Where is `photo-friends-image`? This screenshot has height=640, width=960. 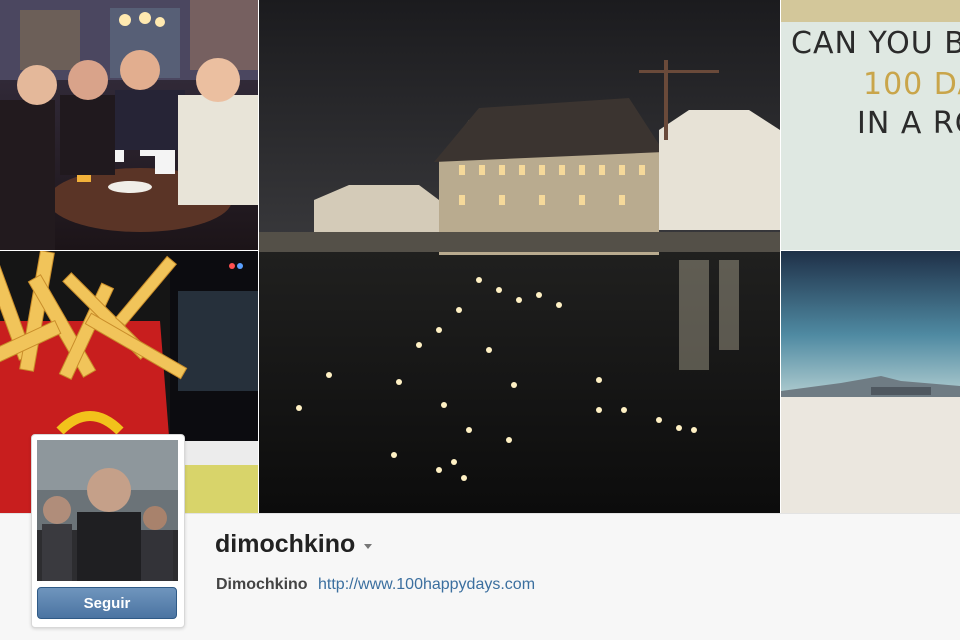
photo-friends-image is located at coordinates (129, 125).